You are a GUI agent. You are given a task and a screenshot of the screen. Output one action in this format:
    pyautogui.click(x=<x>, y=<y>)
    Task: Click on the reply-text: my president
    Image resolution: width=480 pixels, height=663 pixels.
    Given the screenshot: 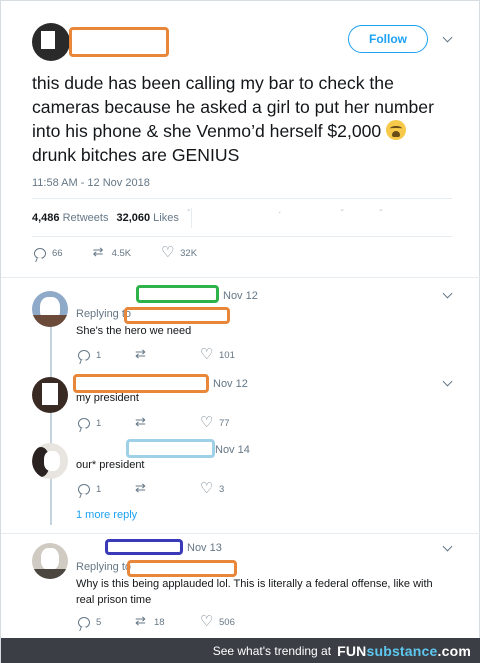 What is the action you would take?
    pyautogui.click(x=107, y=398)
    